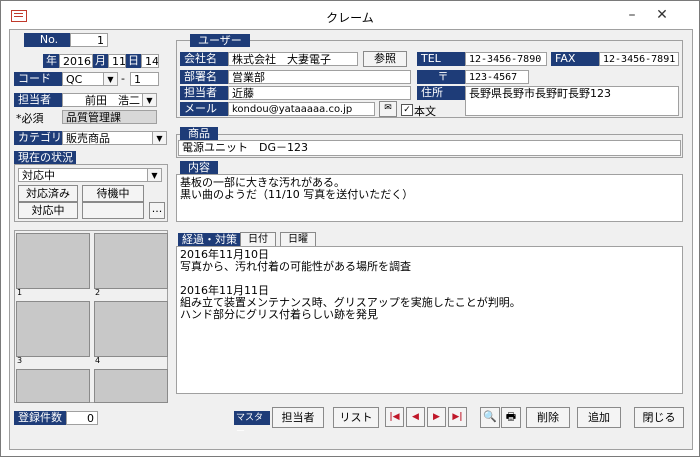 This screenshot has height=457, width=700. Describe the element at coordinates (356, 417) in the screenshot. I see `list-button: リスト` at that location.